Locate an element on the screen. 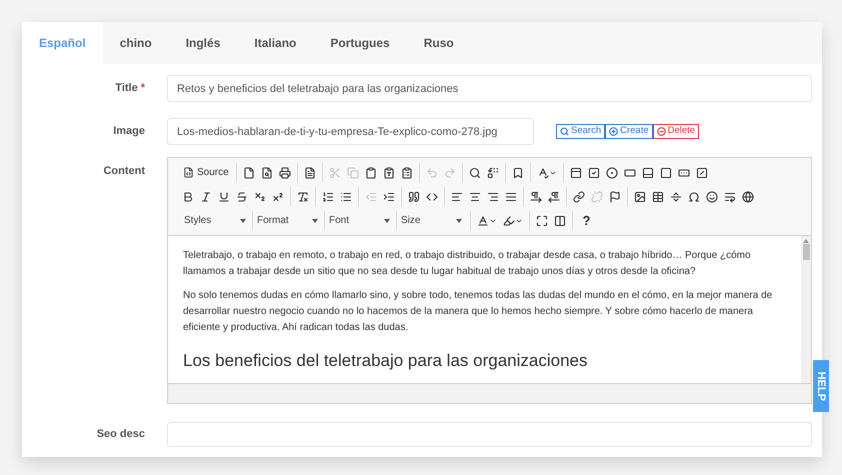 The width and height of the screenshot is (842, 475). clipboard-icon is located at coordinates (370, 172).